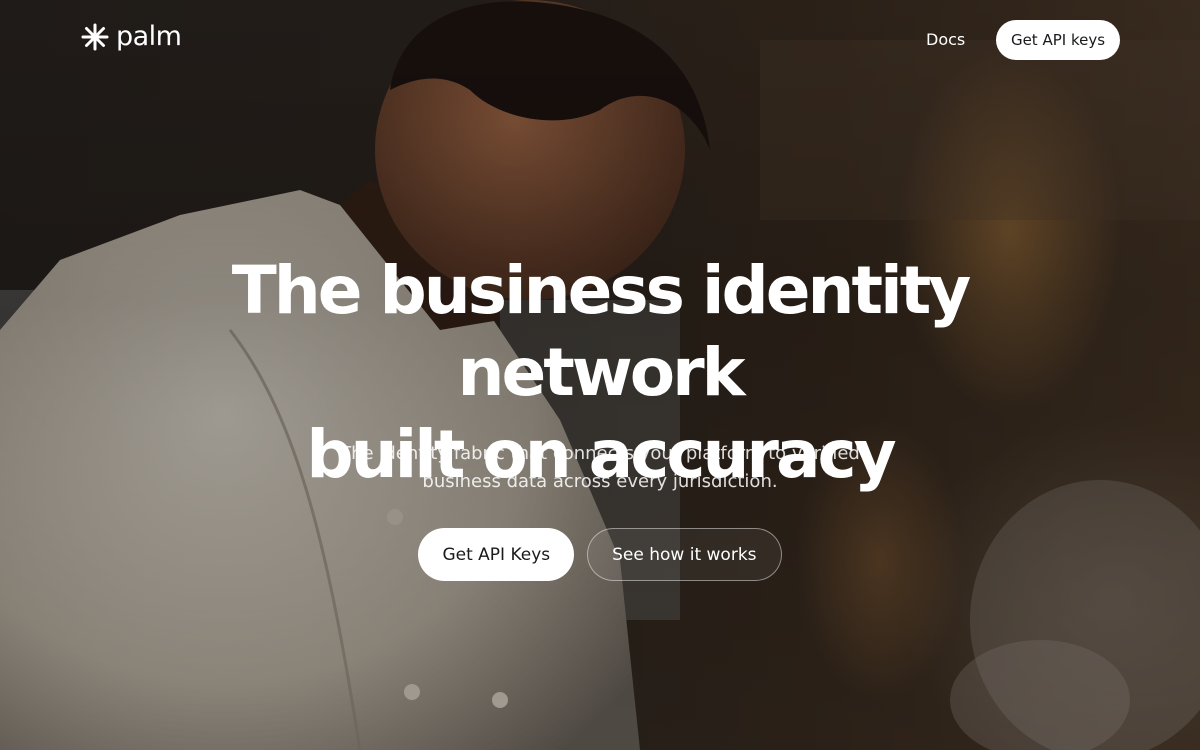  Describe the element at coordinates (95, 37) in the screenshot. I see `asterisk-logo-icon` at that location.